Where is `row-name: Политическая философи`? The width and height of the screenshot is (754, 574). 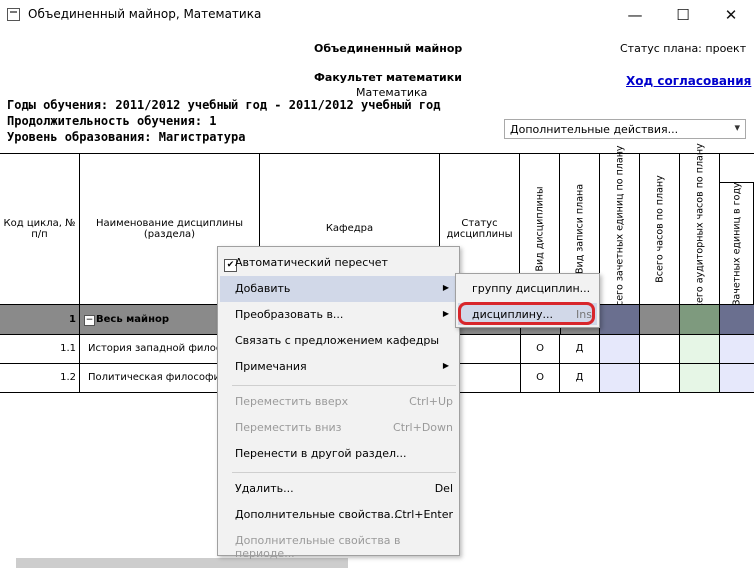
row-name: Политическая философи is located at coordinates (154, 377).